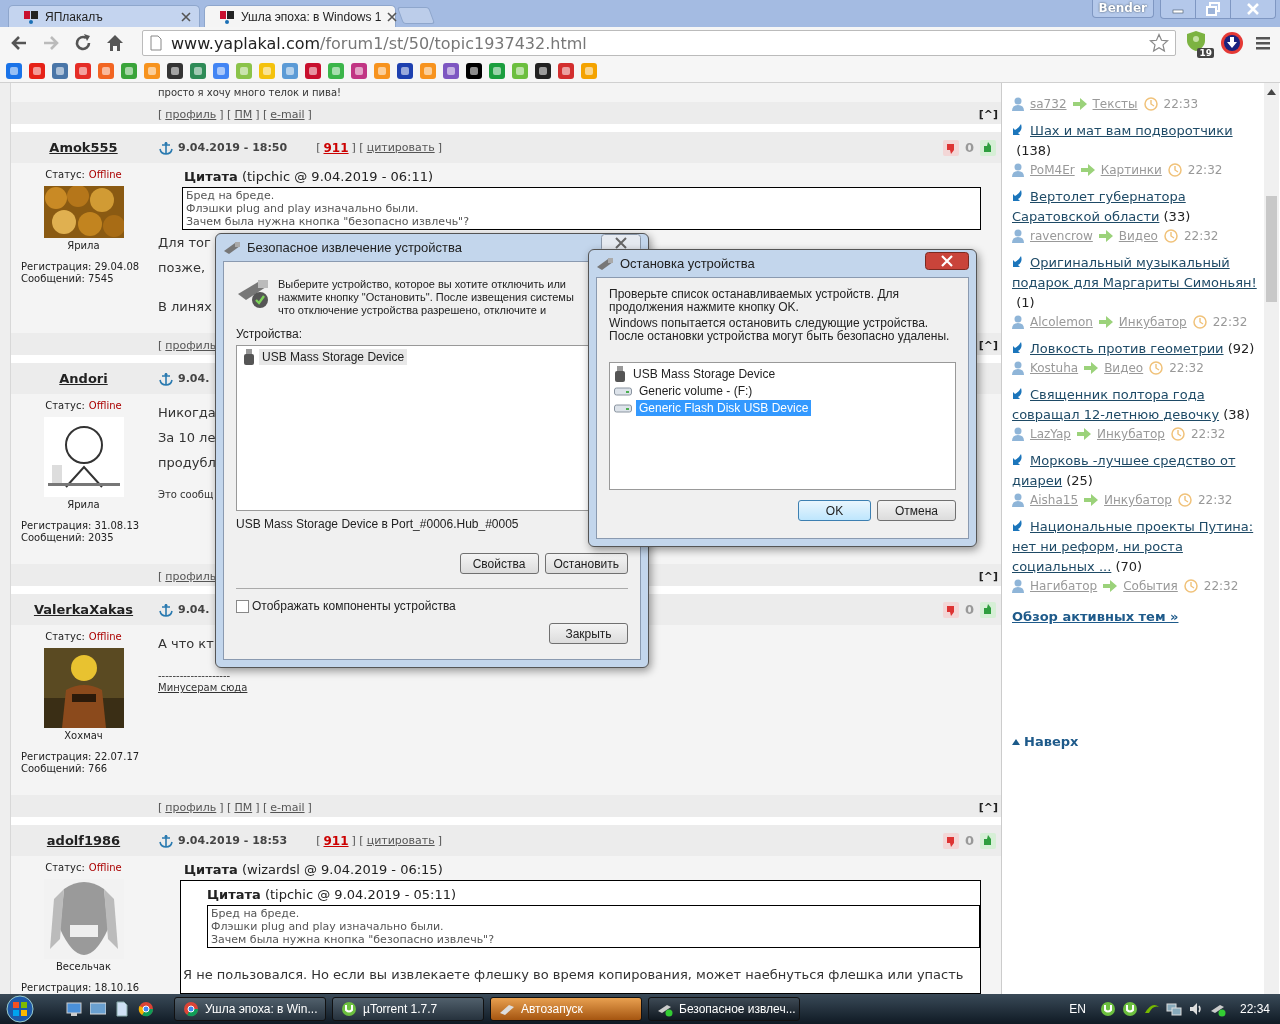 The height and width of the screenshot is (1024, 1280). What do you see at coordinates (65, 769) in the screenshot?
I see `message-count: Сообщений: 766` at bounding box center [65, 769].